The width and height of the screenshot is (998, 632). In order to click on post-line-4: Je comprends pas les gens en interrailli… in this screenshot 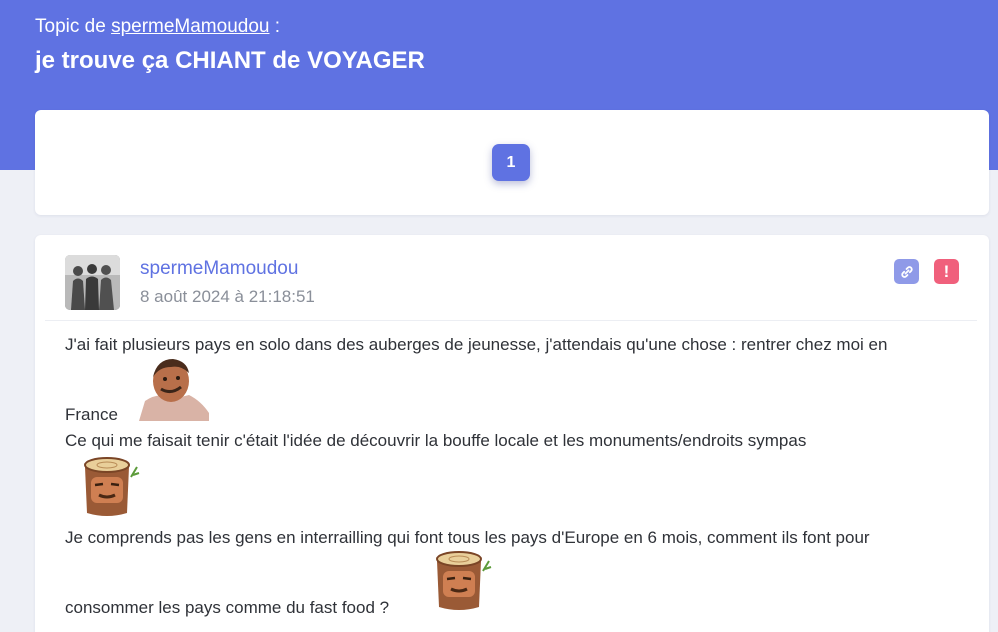, I will do `click(467, 537)`.